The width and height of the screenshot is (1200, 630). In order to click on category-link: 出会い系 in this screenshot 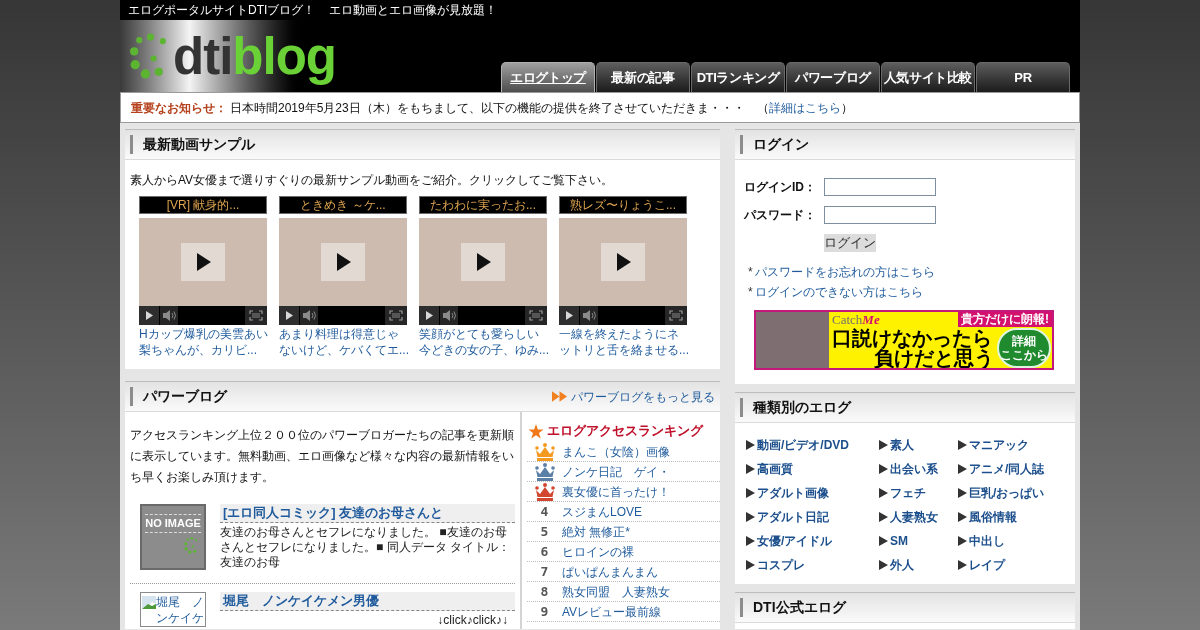, I will do `click(914, 469)`.